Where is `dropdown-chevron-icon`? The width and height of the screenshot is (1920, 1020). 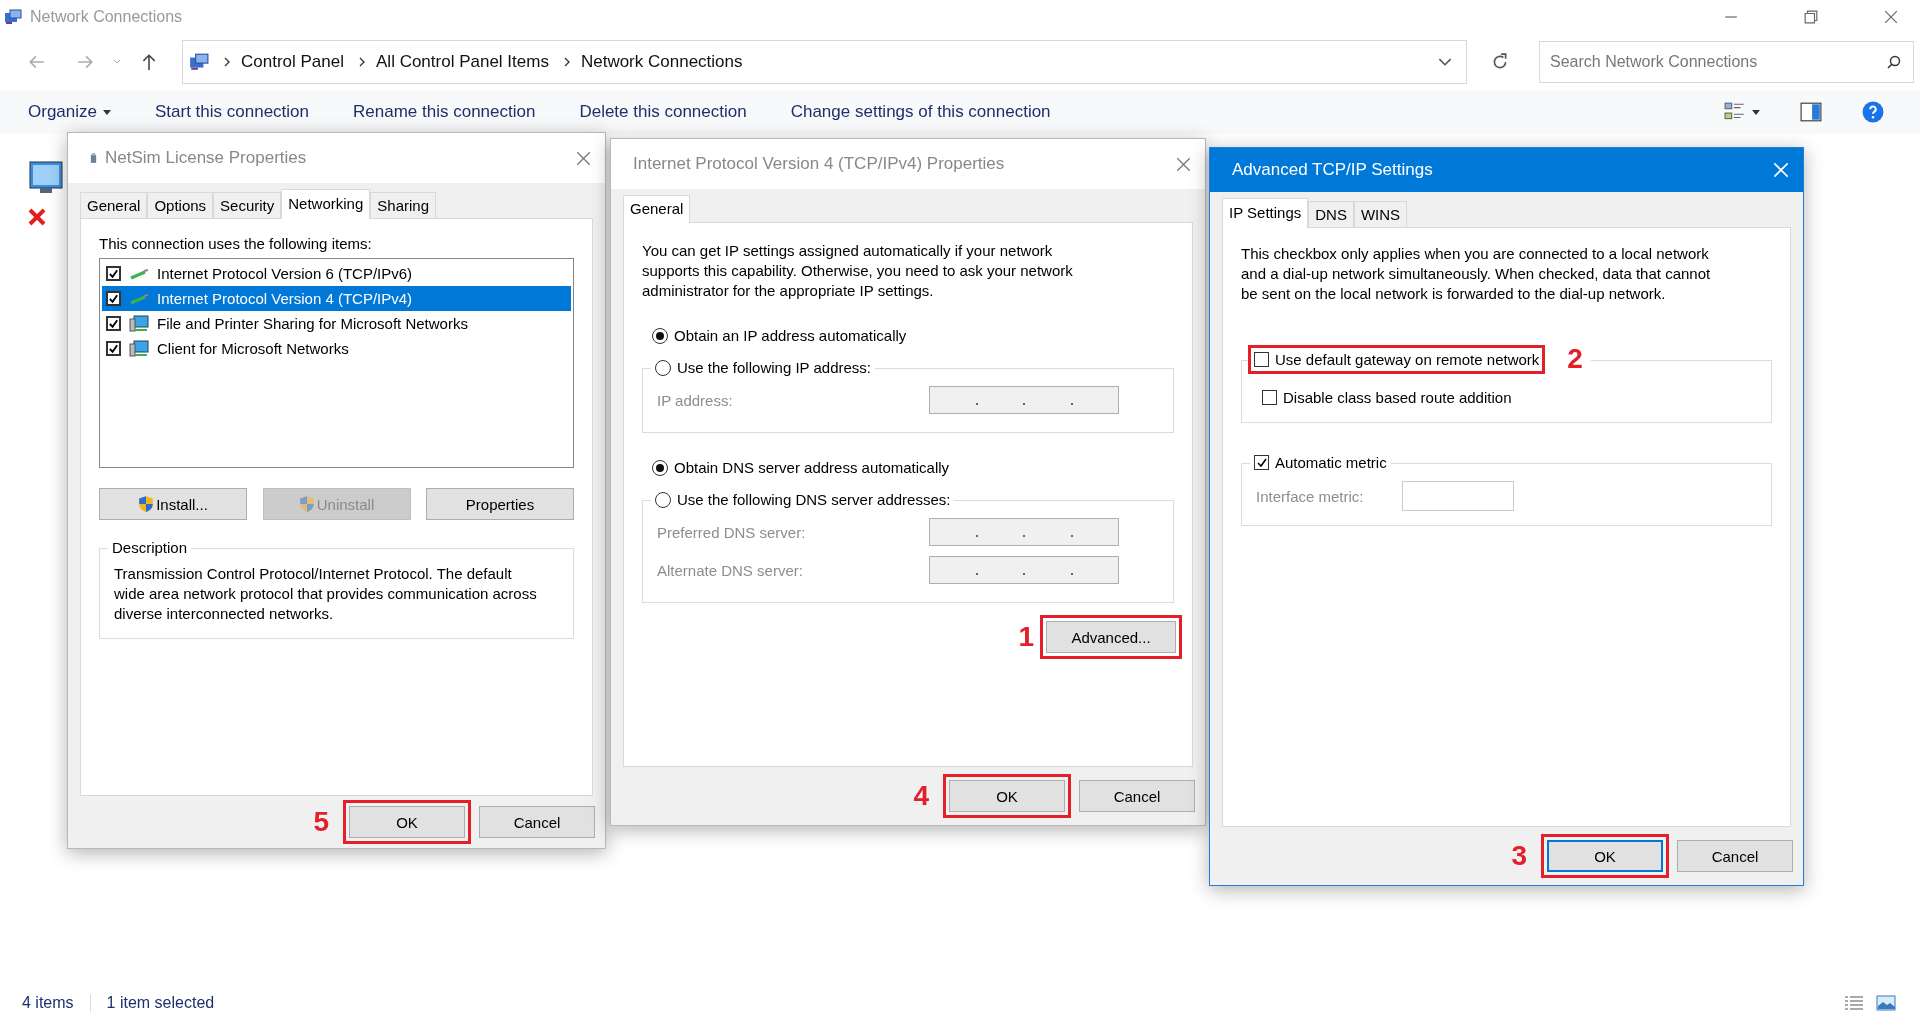
dropdown-chevron-icon is located at coordinates (1445, 62).